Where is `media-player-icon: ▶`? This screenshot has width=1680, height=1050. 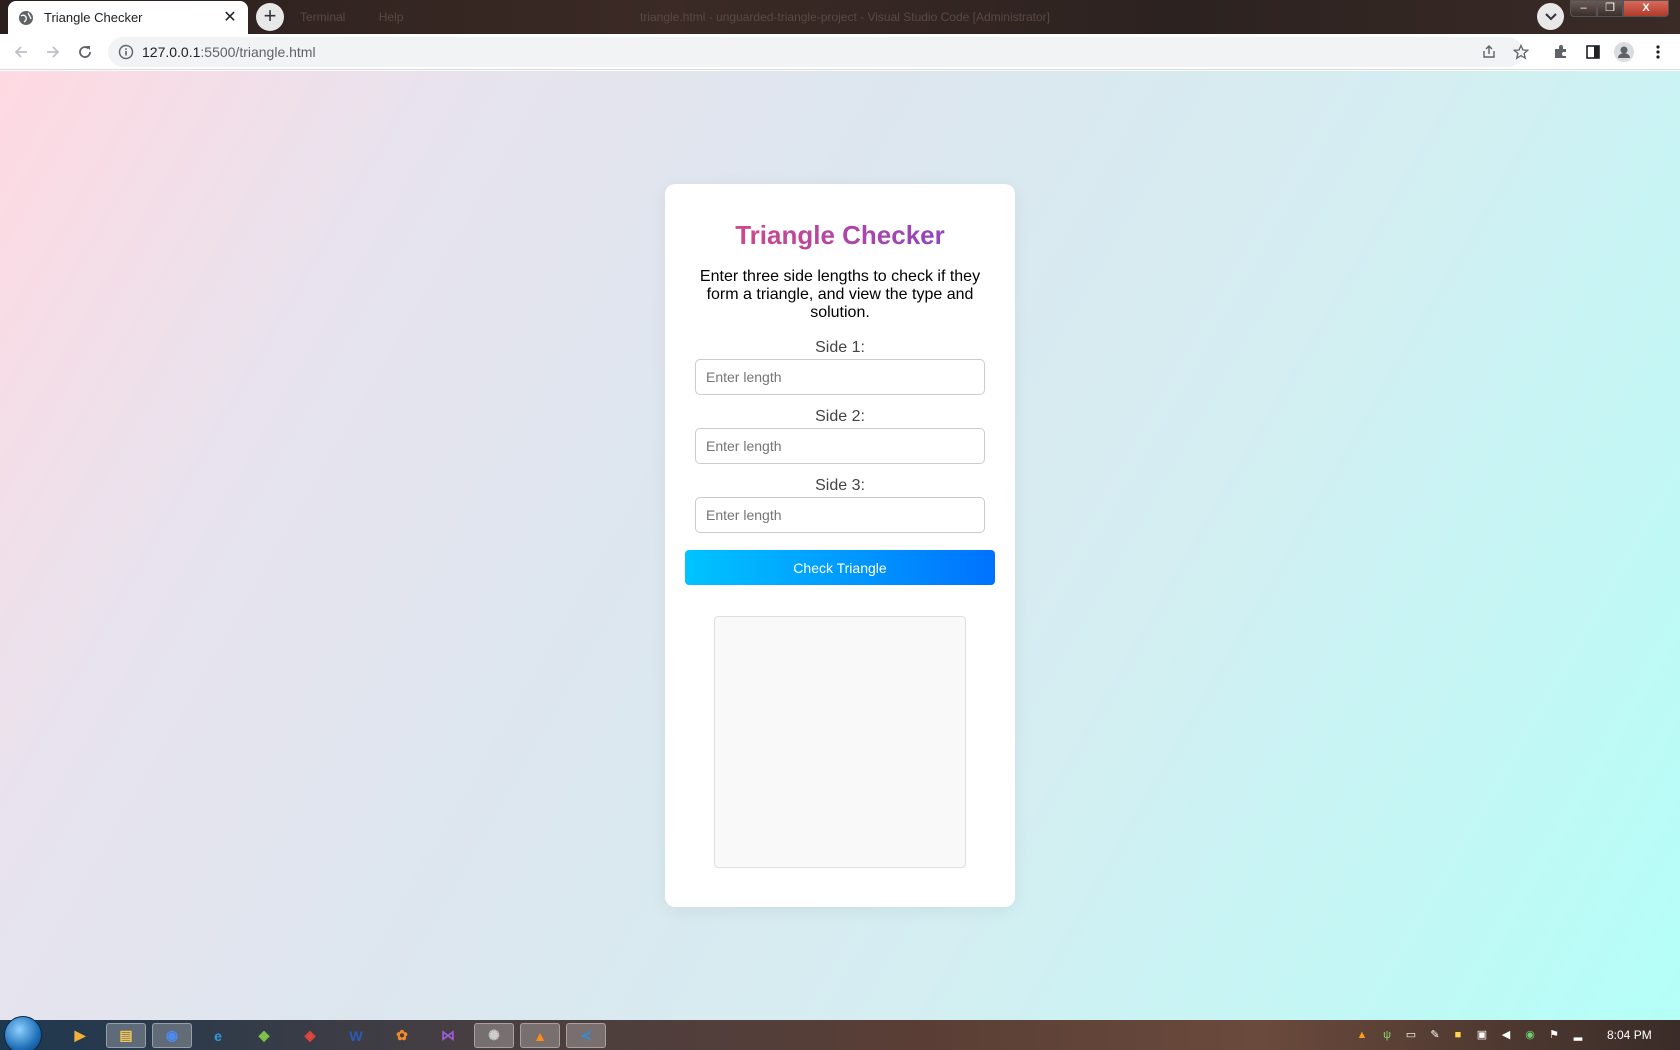
media-player-icon: ▶ is located at coordinates (80, 1035).